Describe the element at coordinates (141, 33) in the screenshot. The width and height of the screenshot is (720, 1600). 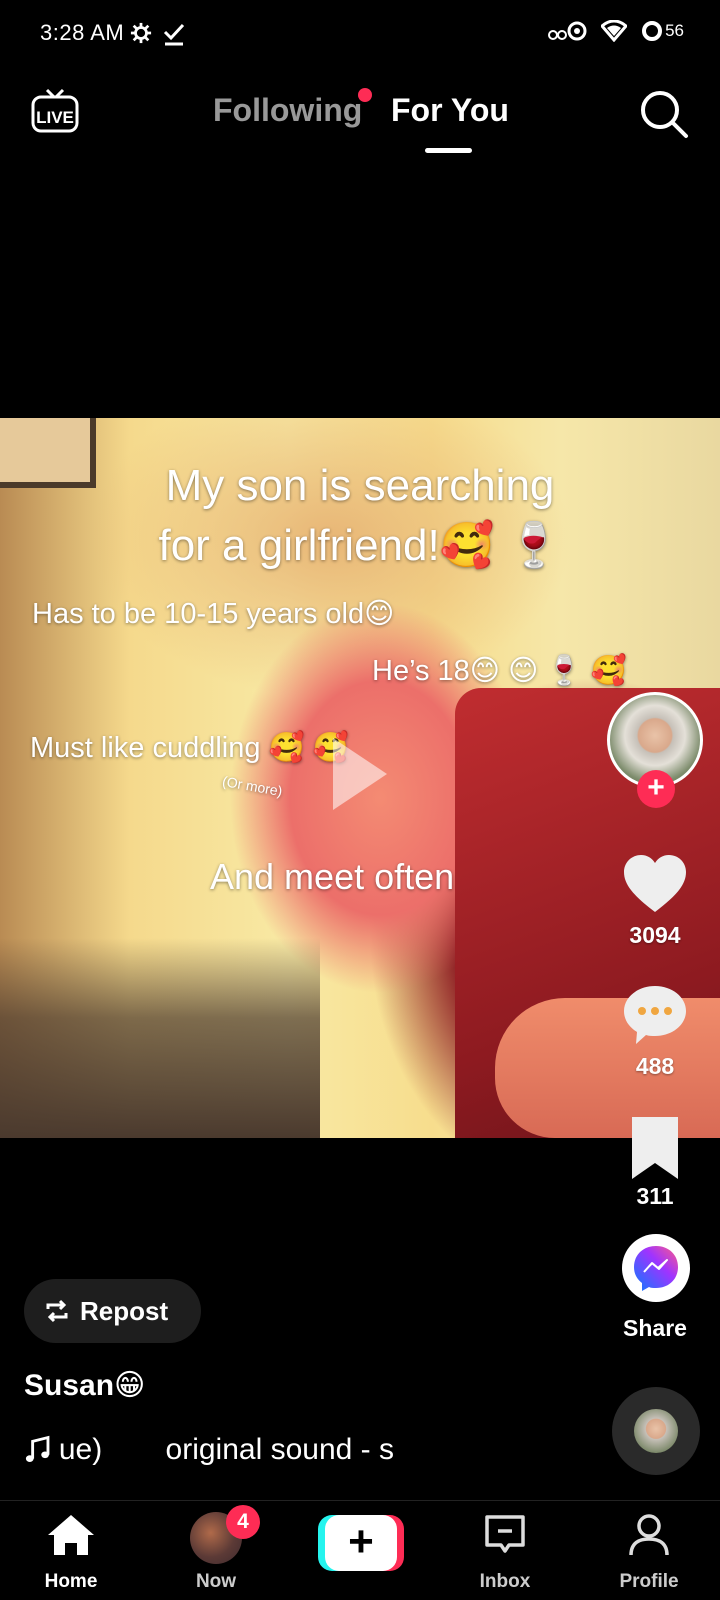
I see `gear-icon` at that location.